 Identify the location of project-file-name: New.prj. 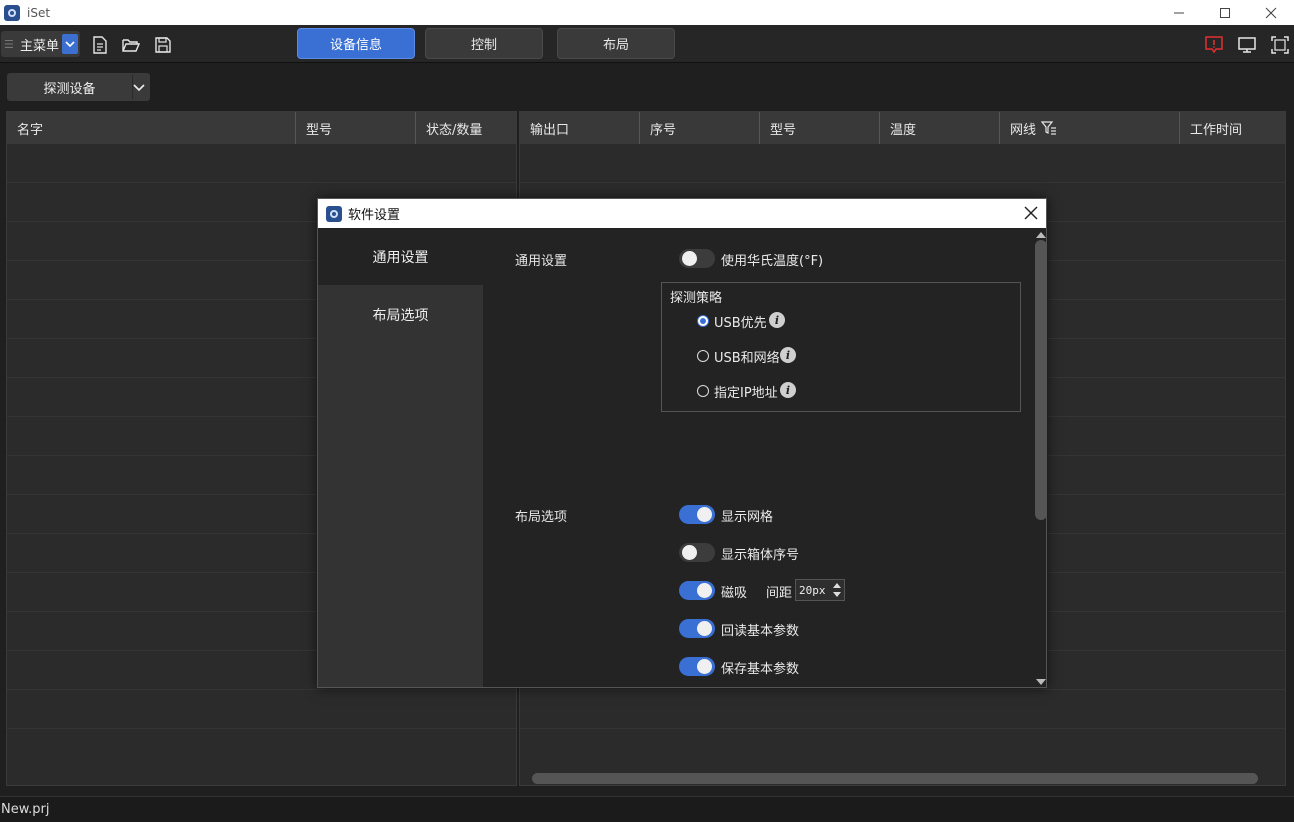
(25, 809).